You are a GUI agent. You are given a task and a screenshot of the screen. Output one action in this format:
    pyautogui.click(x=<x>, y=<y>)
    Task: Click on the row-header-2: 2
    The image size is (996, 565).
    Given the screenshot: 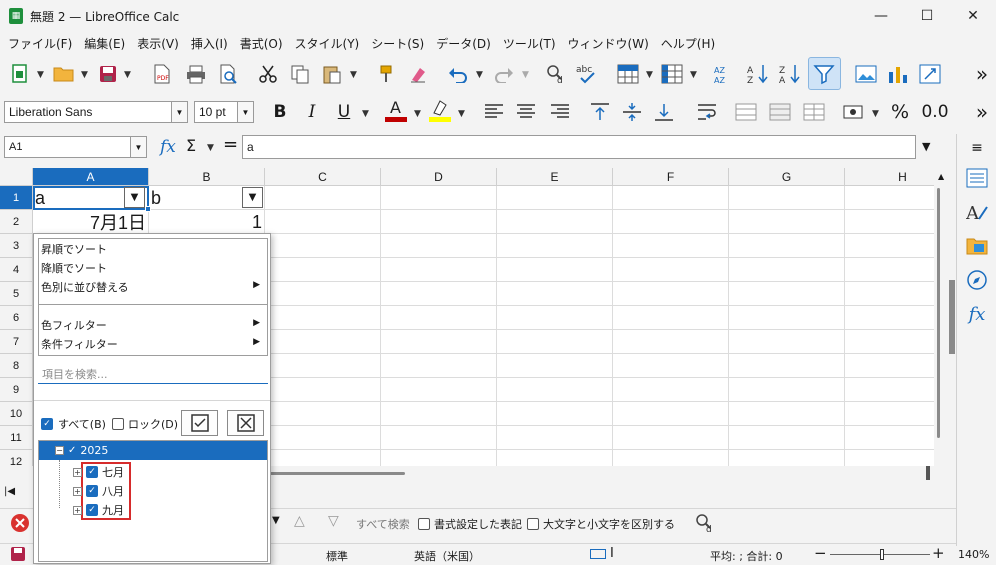 What is the action you would take?
    pyautogui.click(x=16, y=222)
    